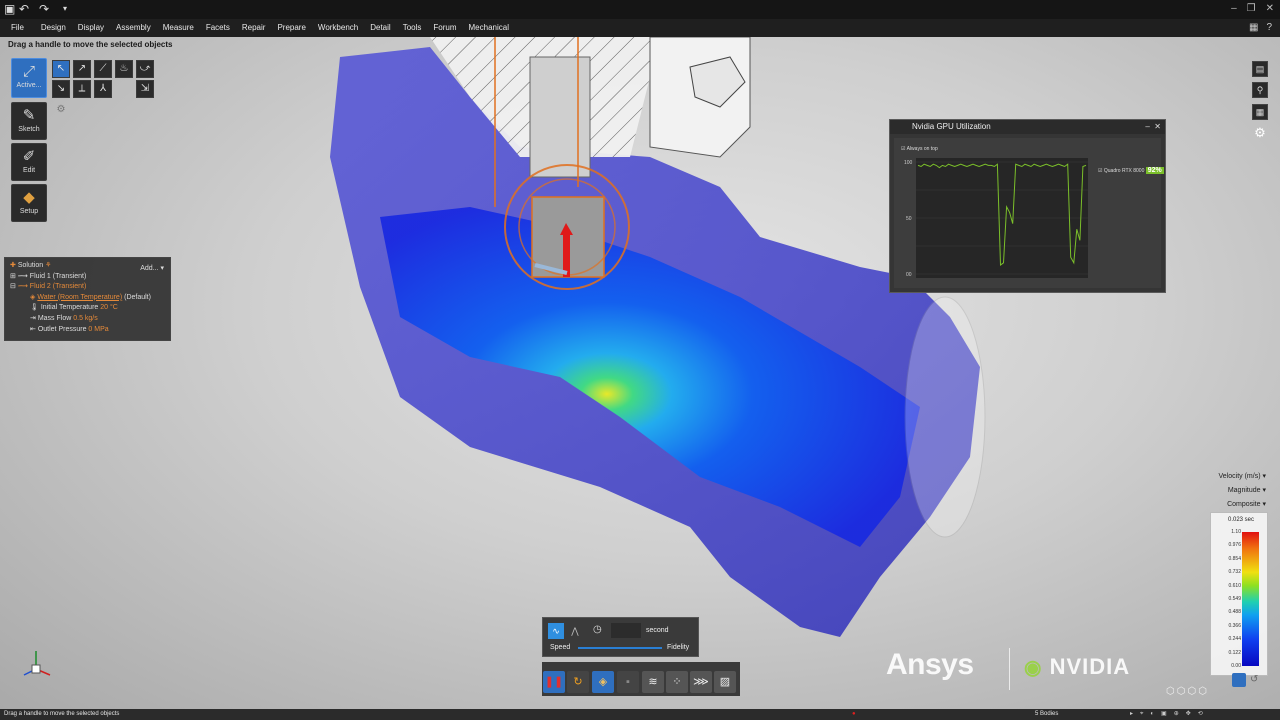 The width and height of the screenshot is (1280, 720). Describe the element at coordinates (412, 28) in the screenshot. I see `menu-tools: Tools` at that location.